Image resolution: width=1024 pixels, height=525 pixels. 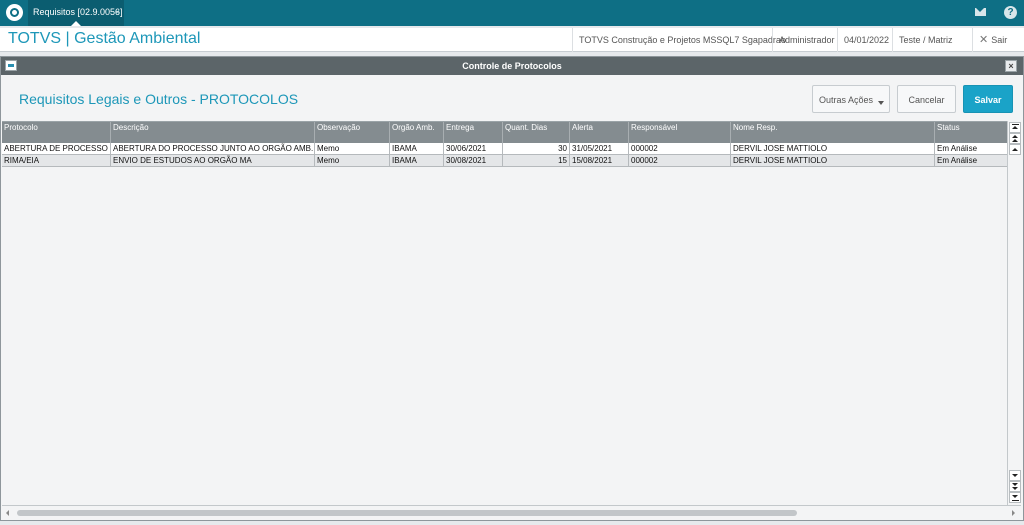 I want to click on dialog-title: Controle de Protocolos, so click(x=512, y=66).